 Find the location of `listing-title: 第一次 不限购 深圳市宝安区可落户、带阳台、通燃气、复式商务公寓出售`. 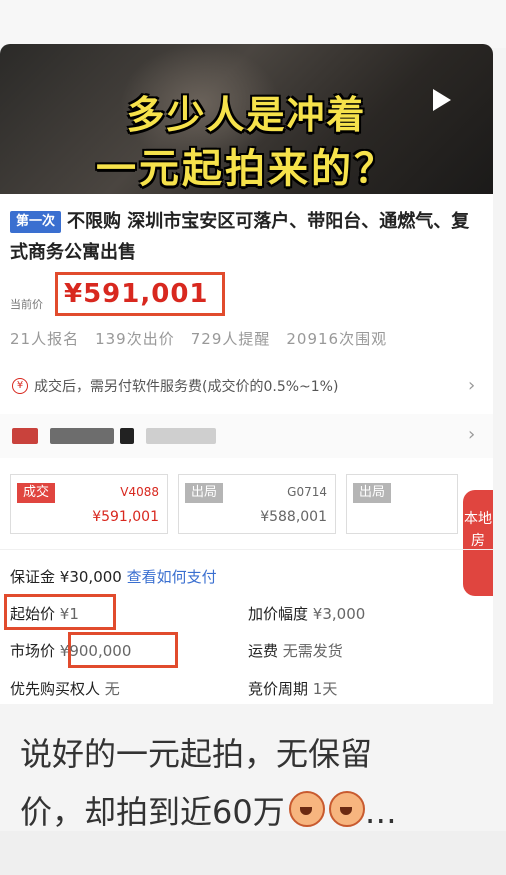

listing-title: 第一次 不限购 深圳市宝安区可落户、带阳台、通燃气、复式商务公寓出售 is located at coordinates (245, 237).